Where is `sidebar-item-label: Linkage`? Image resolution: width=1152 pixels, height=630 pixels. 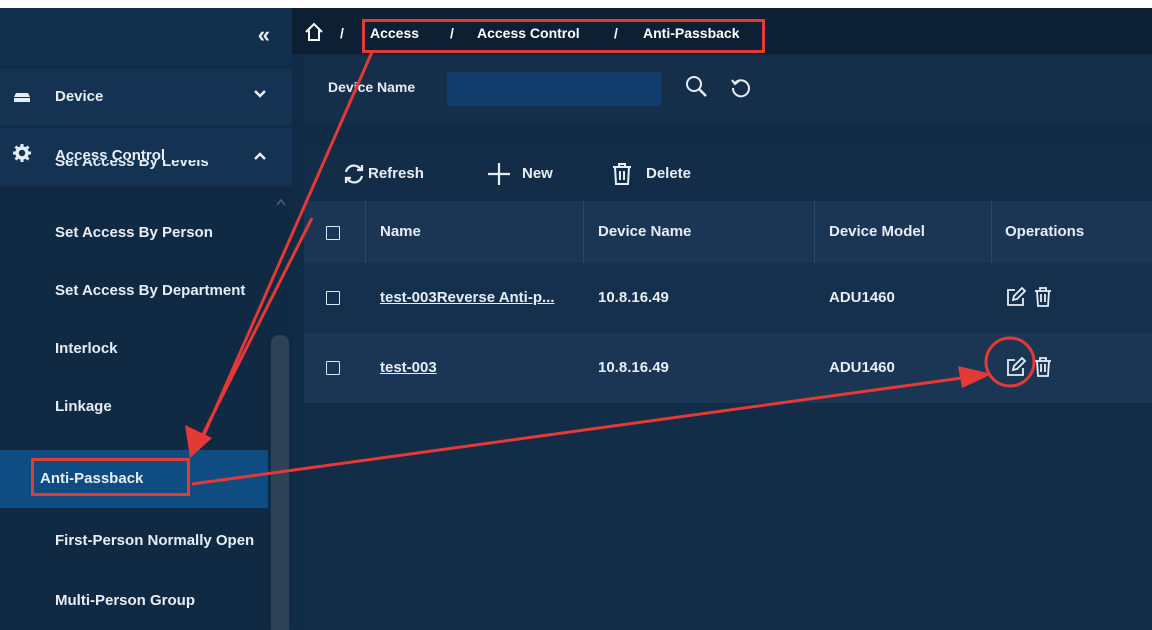
sidebar-item-label: Linkage is located at coordinates (83, 406).